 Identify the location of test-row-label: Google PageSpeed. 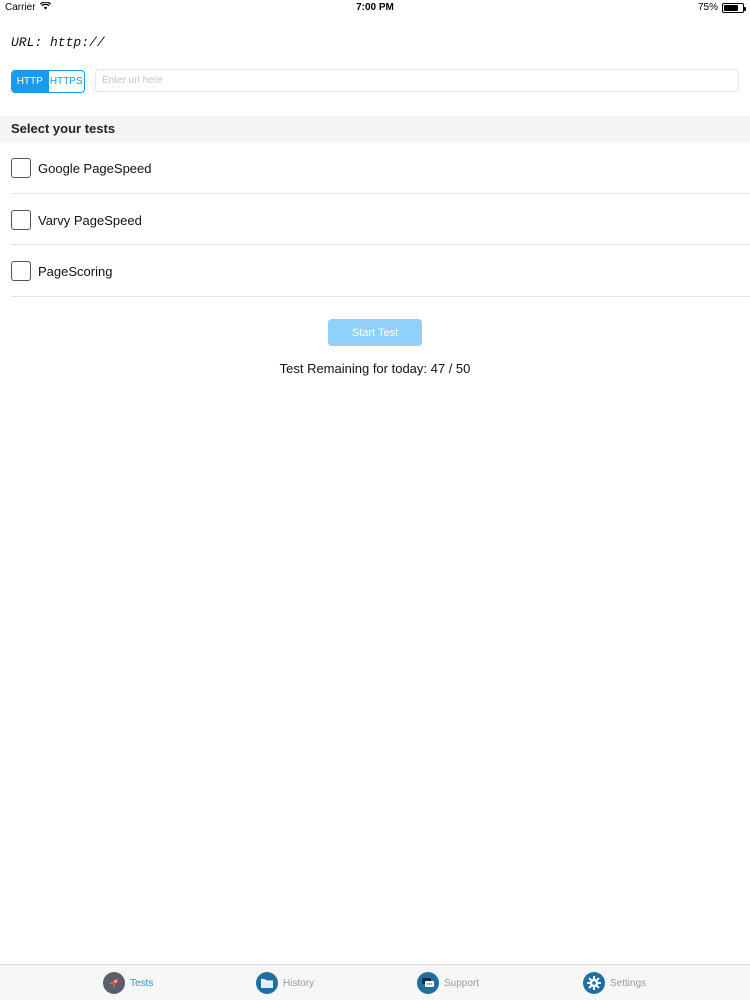
(95, 168).